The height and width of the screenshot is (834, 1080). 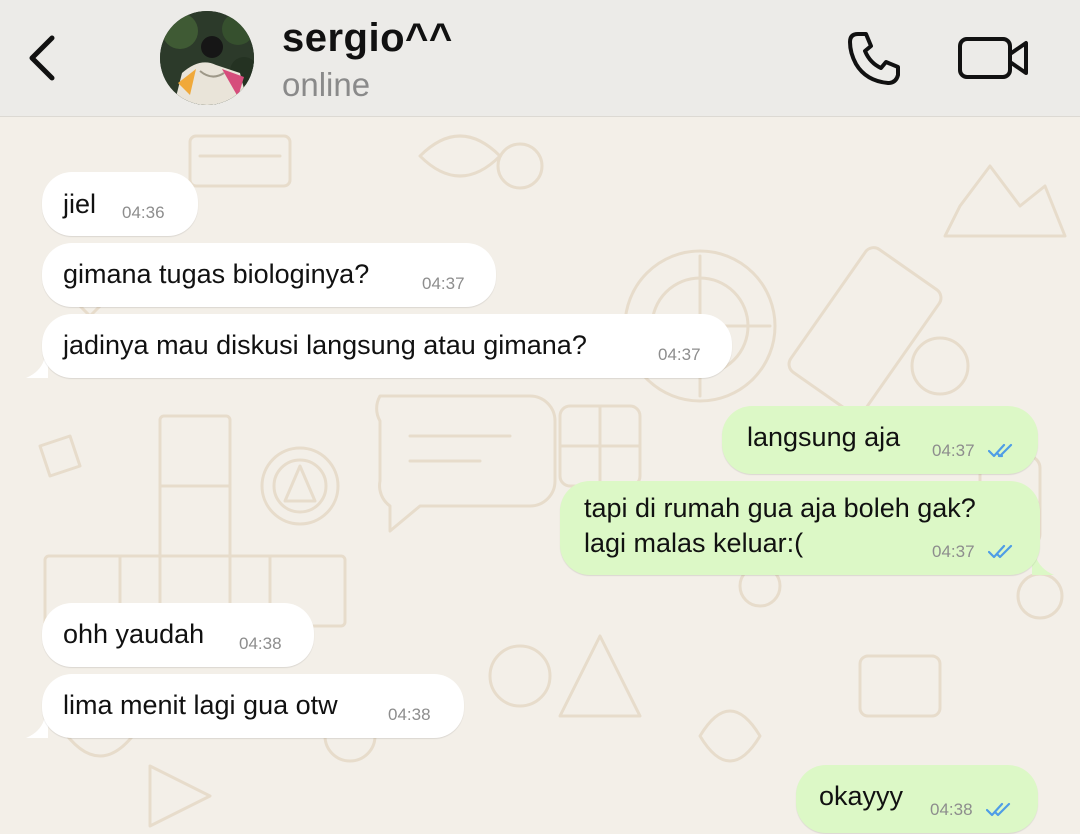 I want to click on message-bubble-incoming: ohh yaudah 04:38, so click(x=178, y=635).